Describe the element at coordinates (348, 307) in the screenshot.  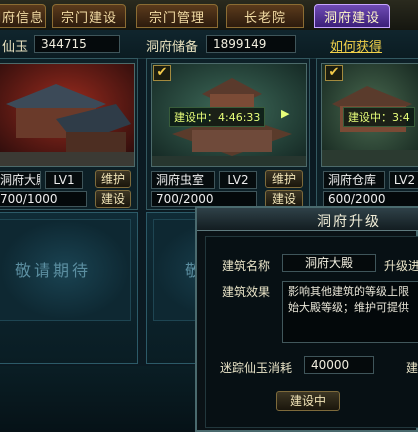
I see `effect-line-2: 始大殿等级；维护可提供` at that location.